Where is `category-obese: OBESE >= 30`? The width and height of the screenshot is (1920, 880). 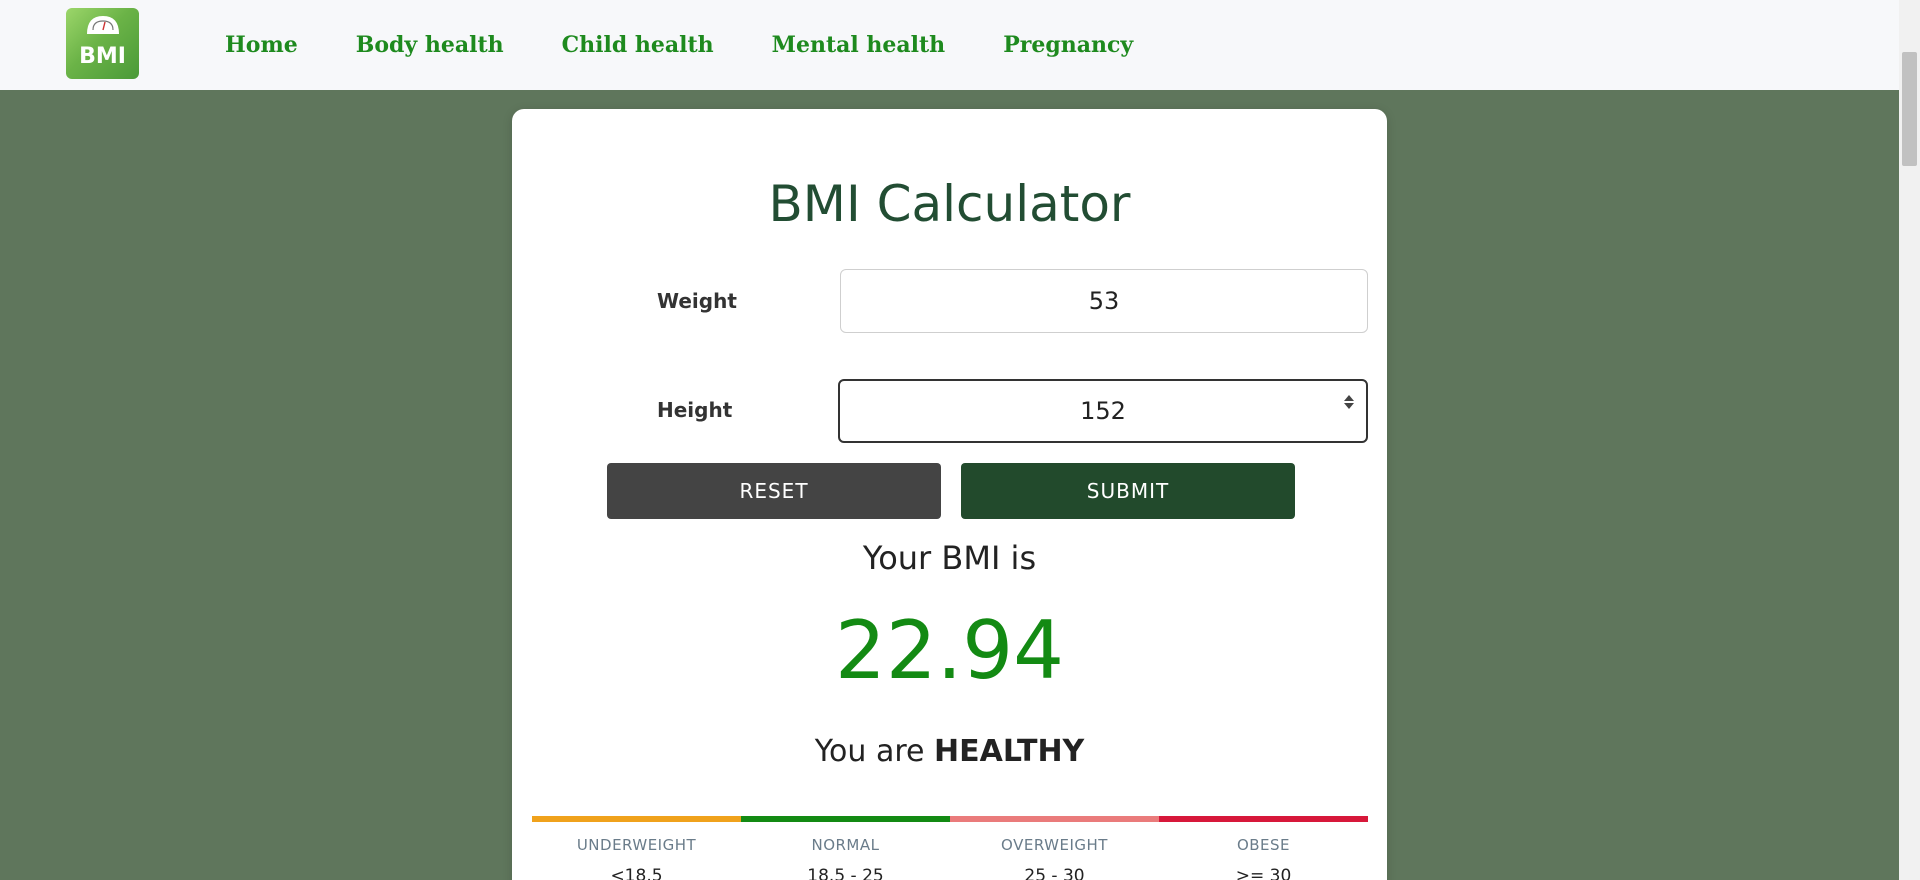 category-obese: OBESE >= 30 is located at coordinates (1263, 848).